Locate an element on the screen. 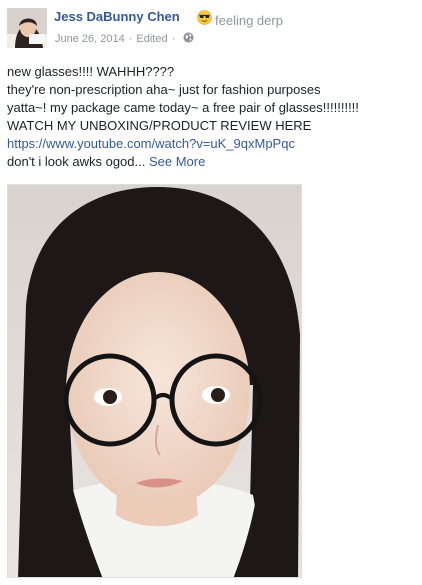  post-date: June 26, 2014 is located at coordinates (90, 39).